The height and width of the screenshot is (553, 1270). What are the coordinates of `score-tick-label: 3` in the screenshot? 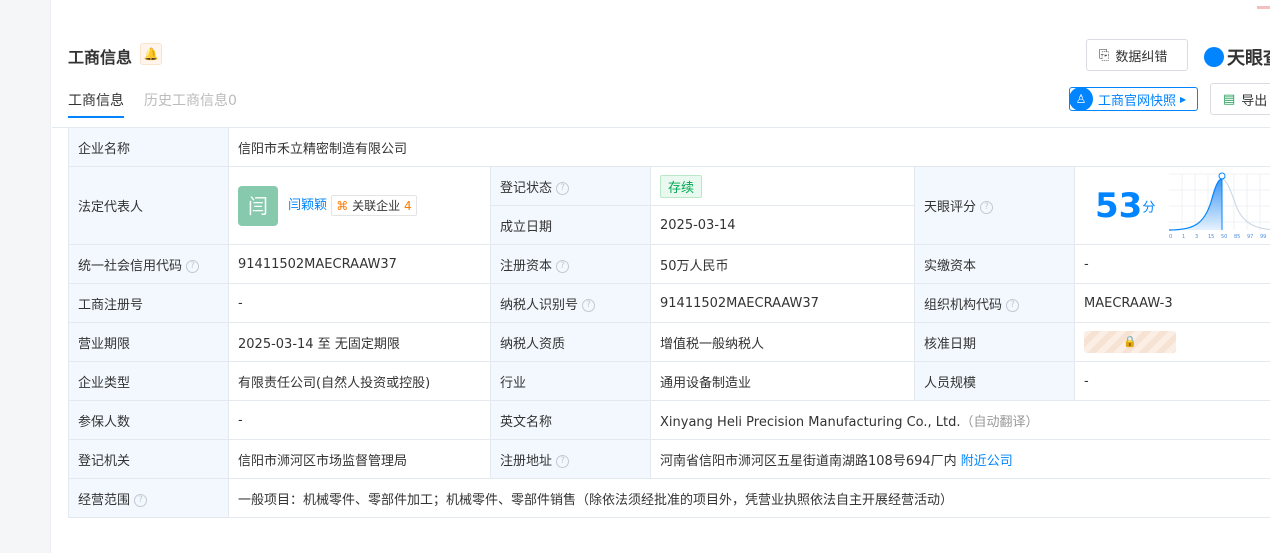 It's located at (1196, 237).